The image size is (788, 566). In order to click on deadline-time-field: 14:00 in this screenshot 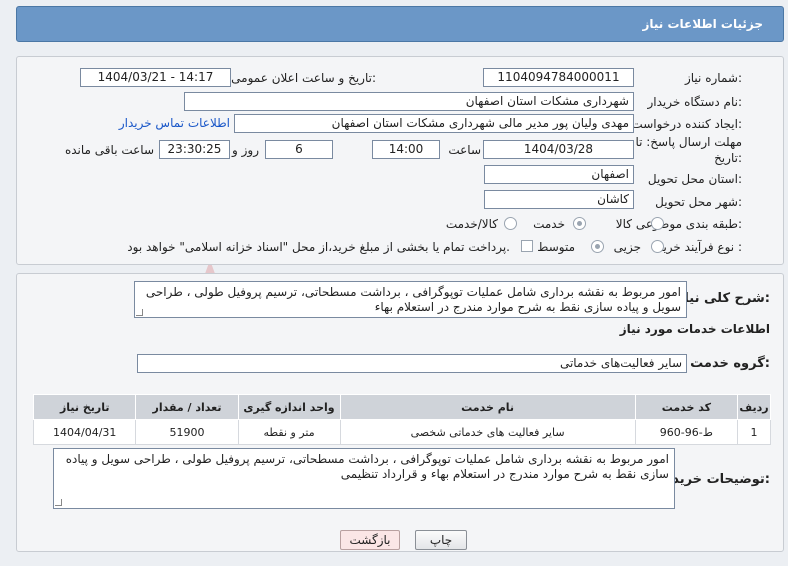, I will do `click(406, 149)`.